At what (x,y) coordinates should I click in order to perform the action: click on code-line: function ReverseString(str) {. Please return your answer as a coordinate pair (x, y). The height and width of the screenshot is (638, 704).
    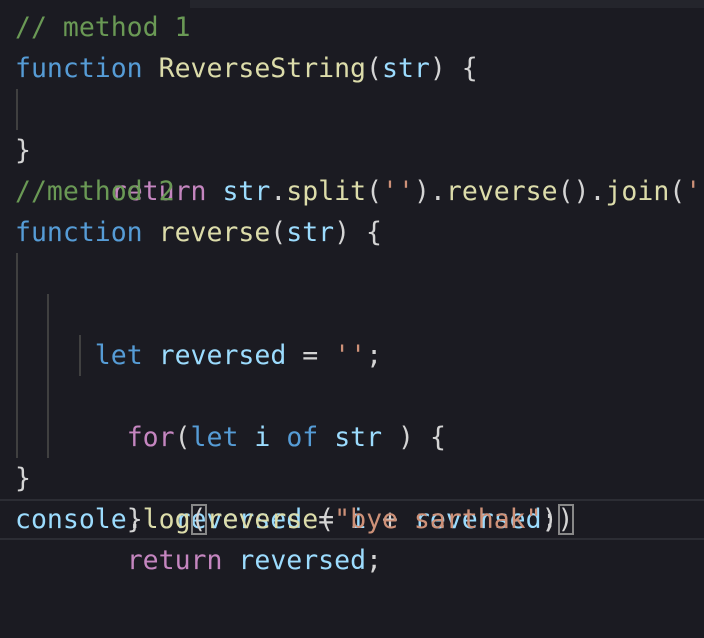
    Looking at the image, I should click on (352, 68).